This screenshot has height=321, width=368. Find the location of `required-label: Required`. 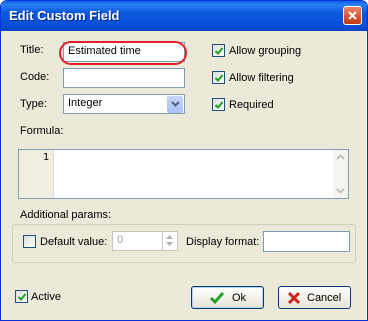

required-label: Required is located at coordinates (251, 105).